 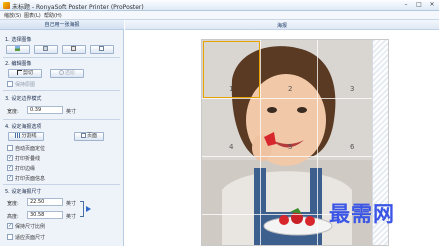 What do you see at coordinates (18, 135) in the screenshot?
I see `grid-icon` at bounding box center [18, 135].